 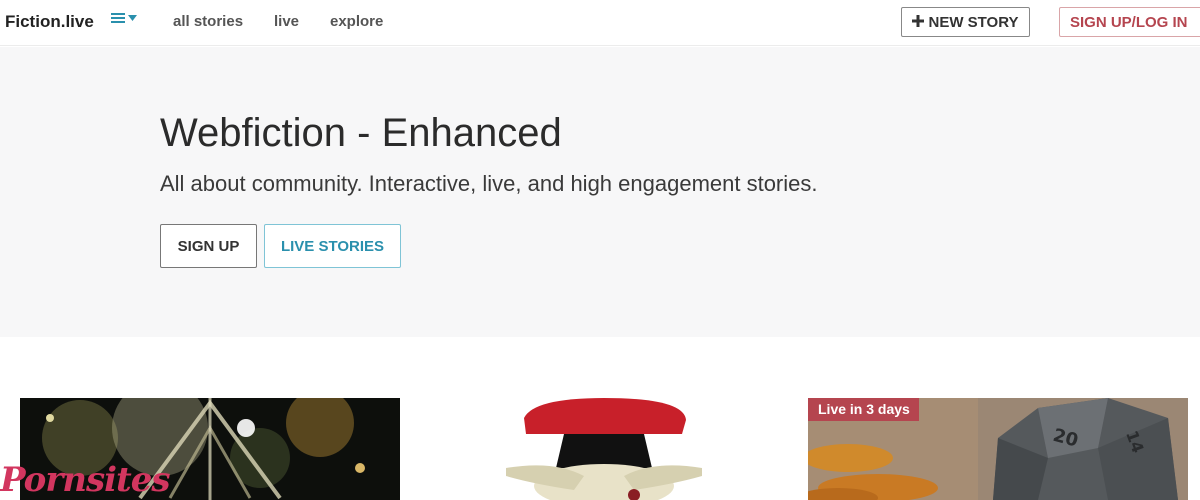 What do you see at coordinates (361, 133) in the screenshot?
I see `hero-title: Webfiction - Enhanced` at bounding box center [361, 133].